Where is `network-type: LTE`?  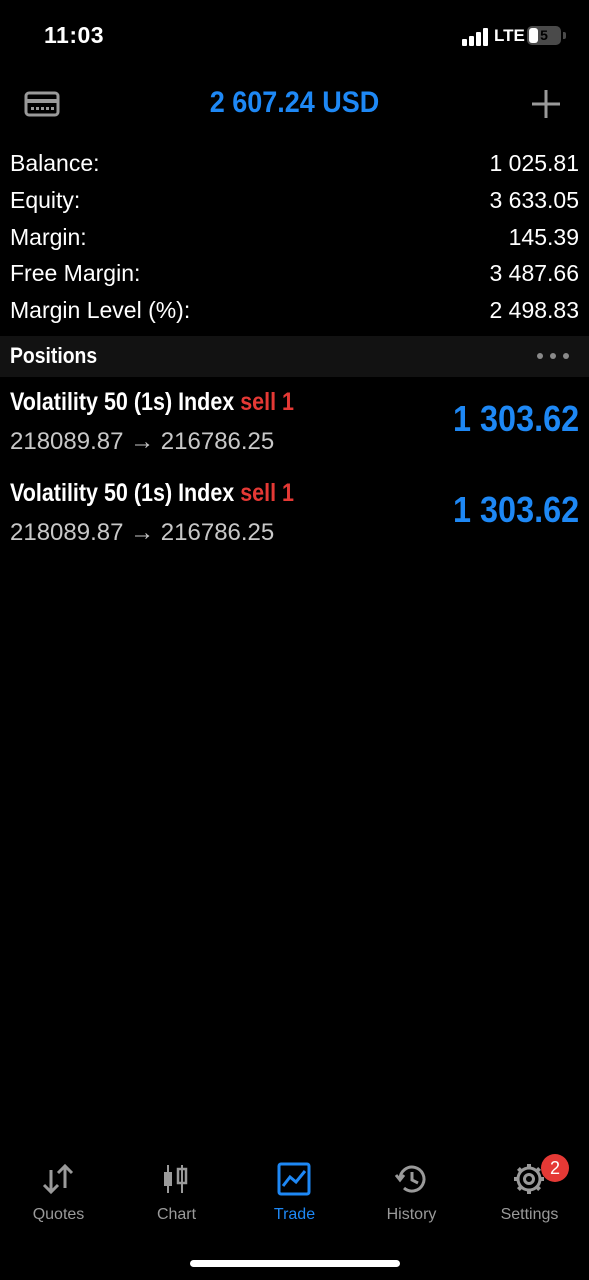
network-type: LTE is located at coordinates (509, 35).